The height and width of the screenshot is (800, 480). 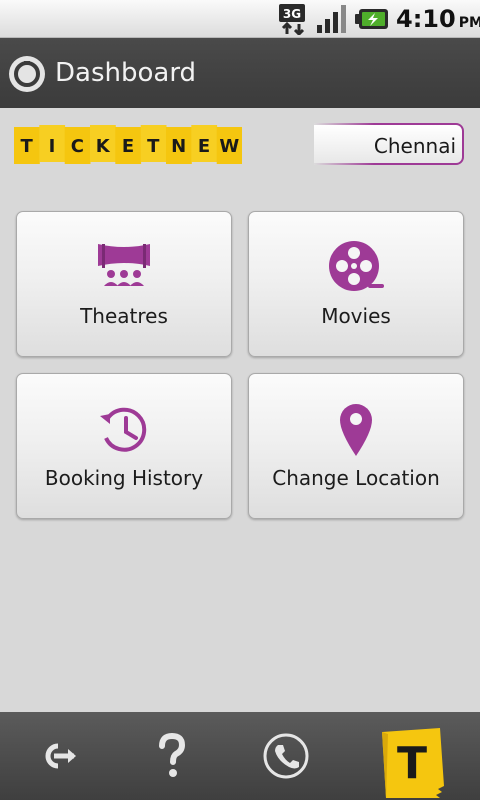 I want to click on bottom-bar: T, so click(x=240, y=756).